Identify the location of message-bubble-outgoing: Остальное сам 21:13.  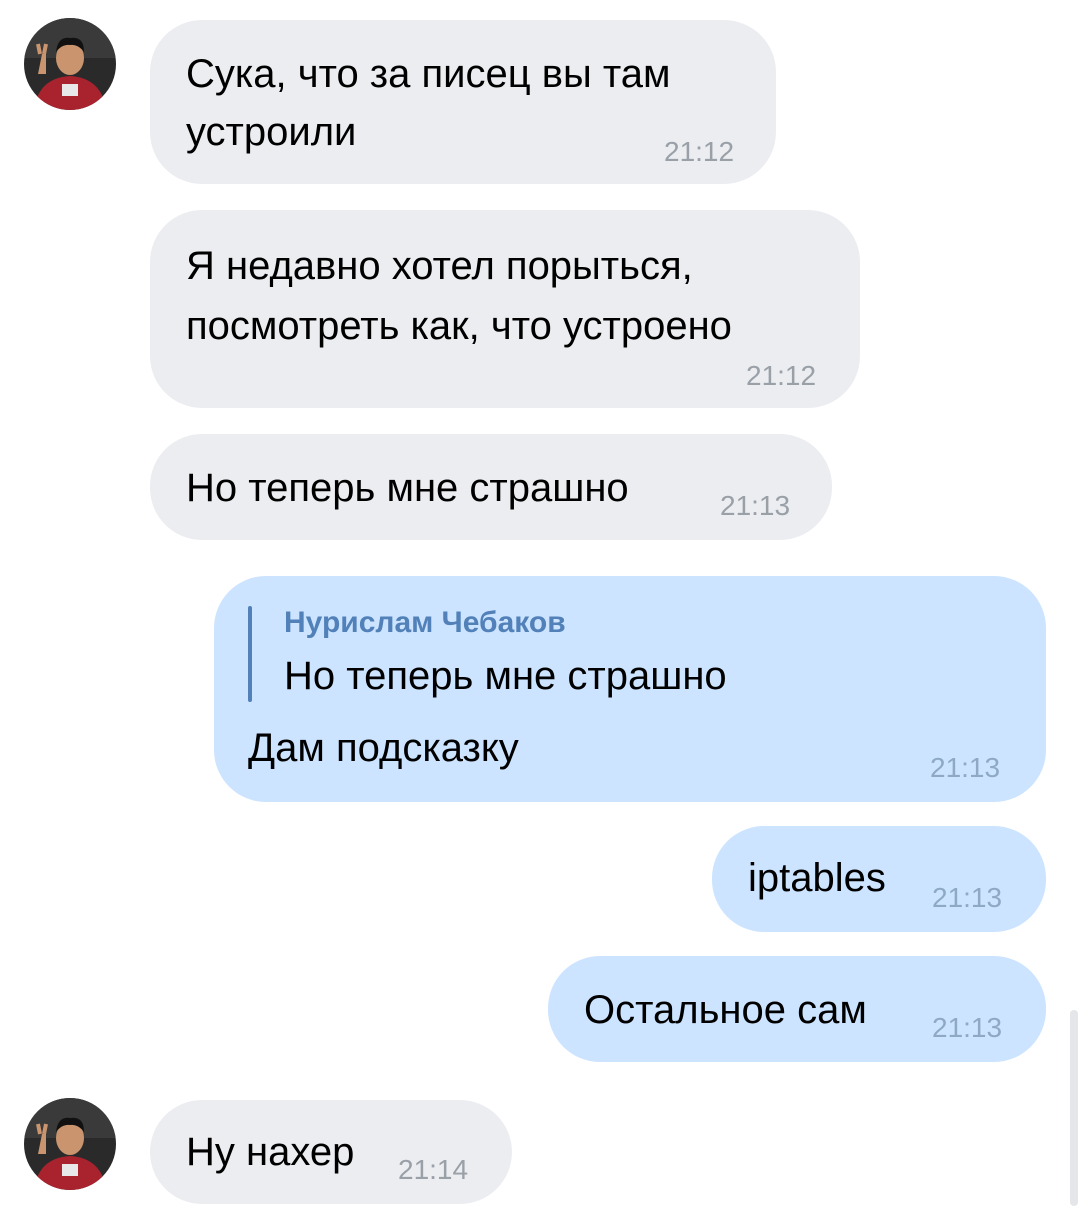
(797, 1009).